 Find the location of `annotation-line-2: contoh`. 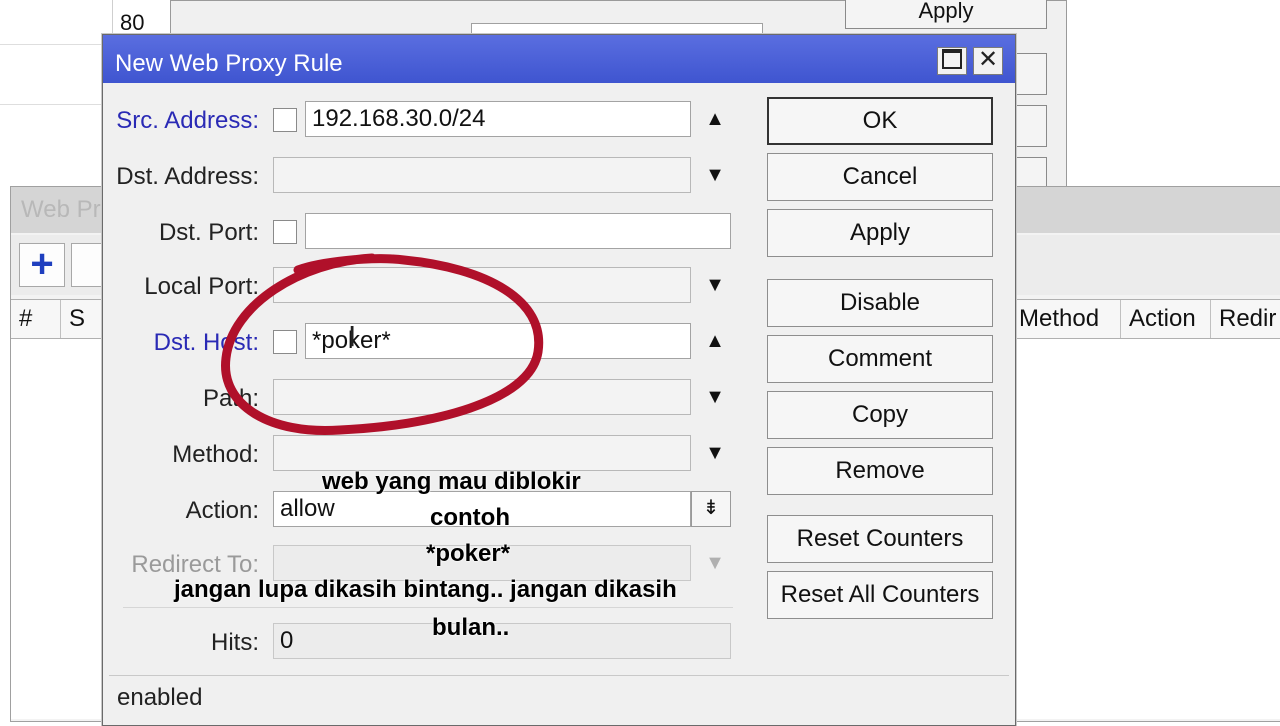

annotation-line-2: contoh is located at coordinates (470, 517).